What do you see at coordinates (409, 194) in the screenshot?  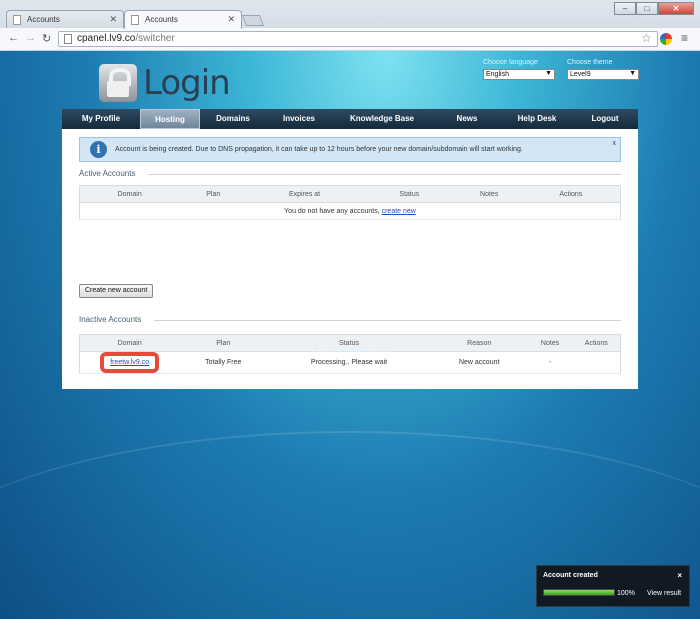 I see `column-header: Status` at bounding box center [409, 194].